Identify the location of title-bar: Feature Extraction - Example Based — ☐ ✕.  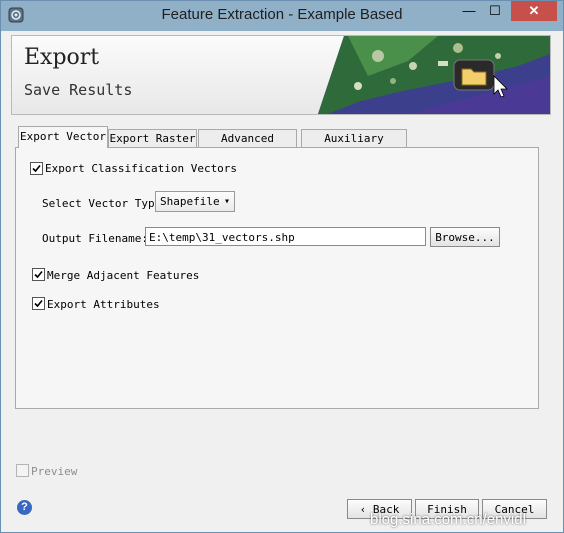
(282, 16).